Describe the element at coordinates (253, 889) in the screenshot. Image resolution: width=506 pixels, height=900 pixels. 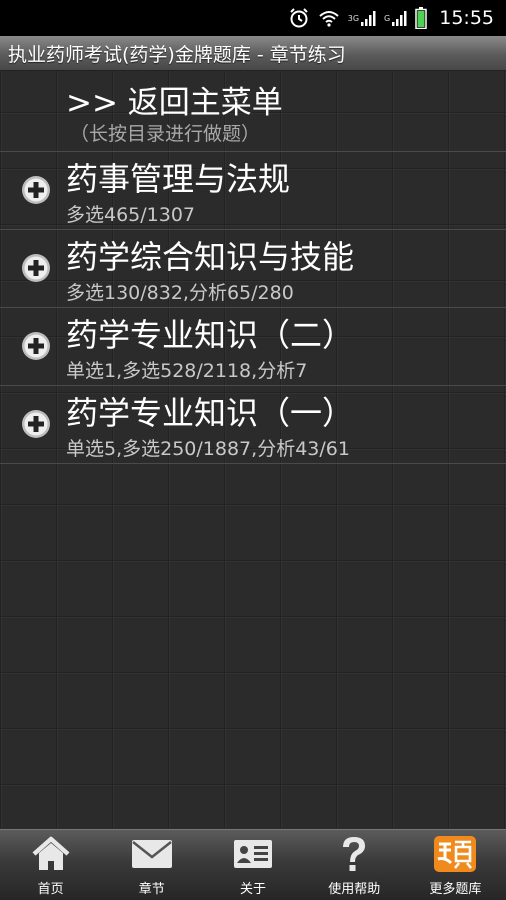
I see `nav-about-label: 关于` at that location.